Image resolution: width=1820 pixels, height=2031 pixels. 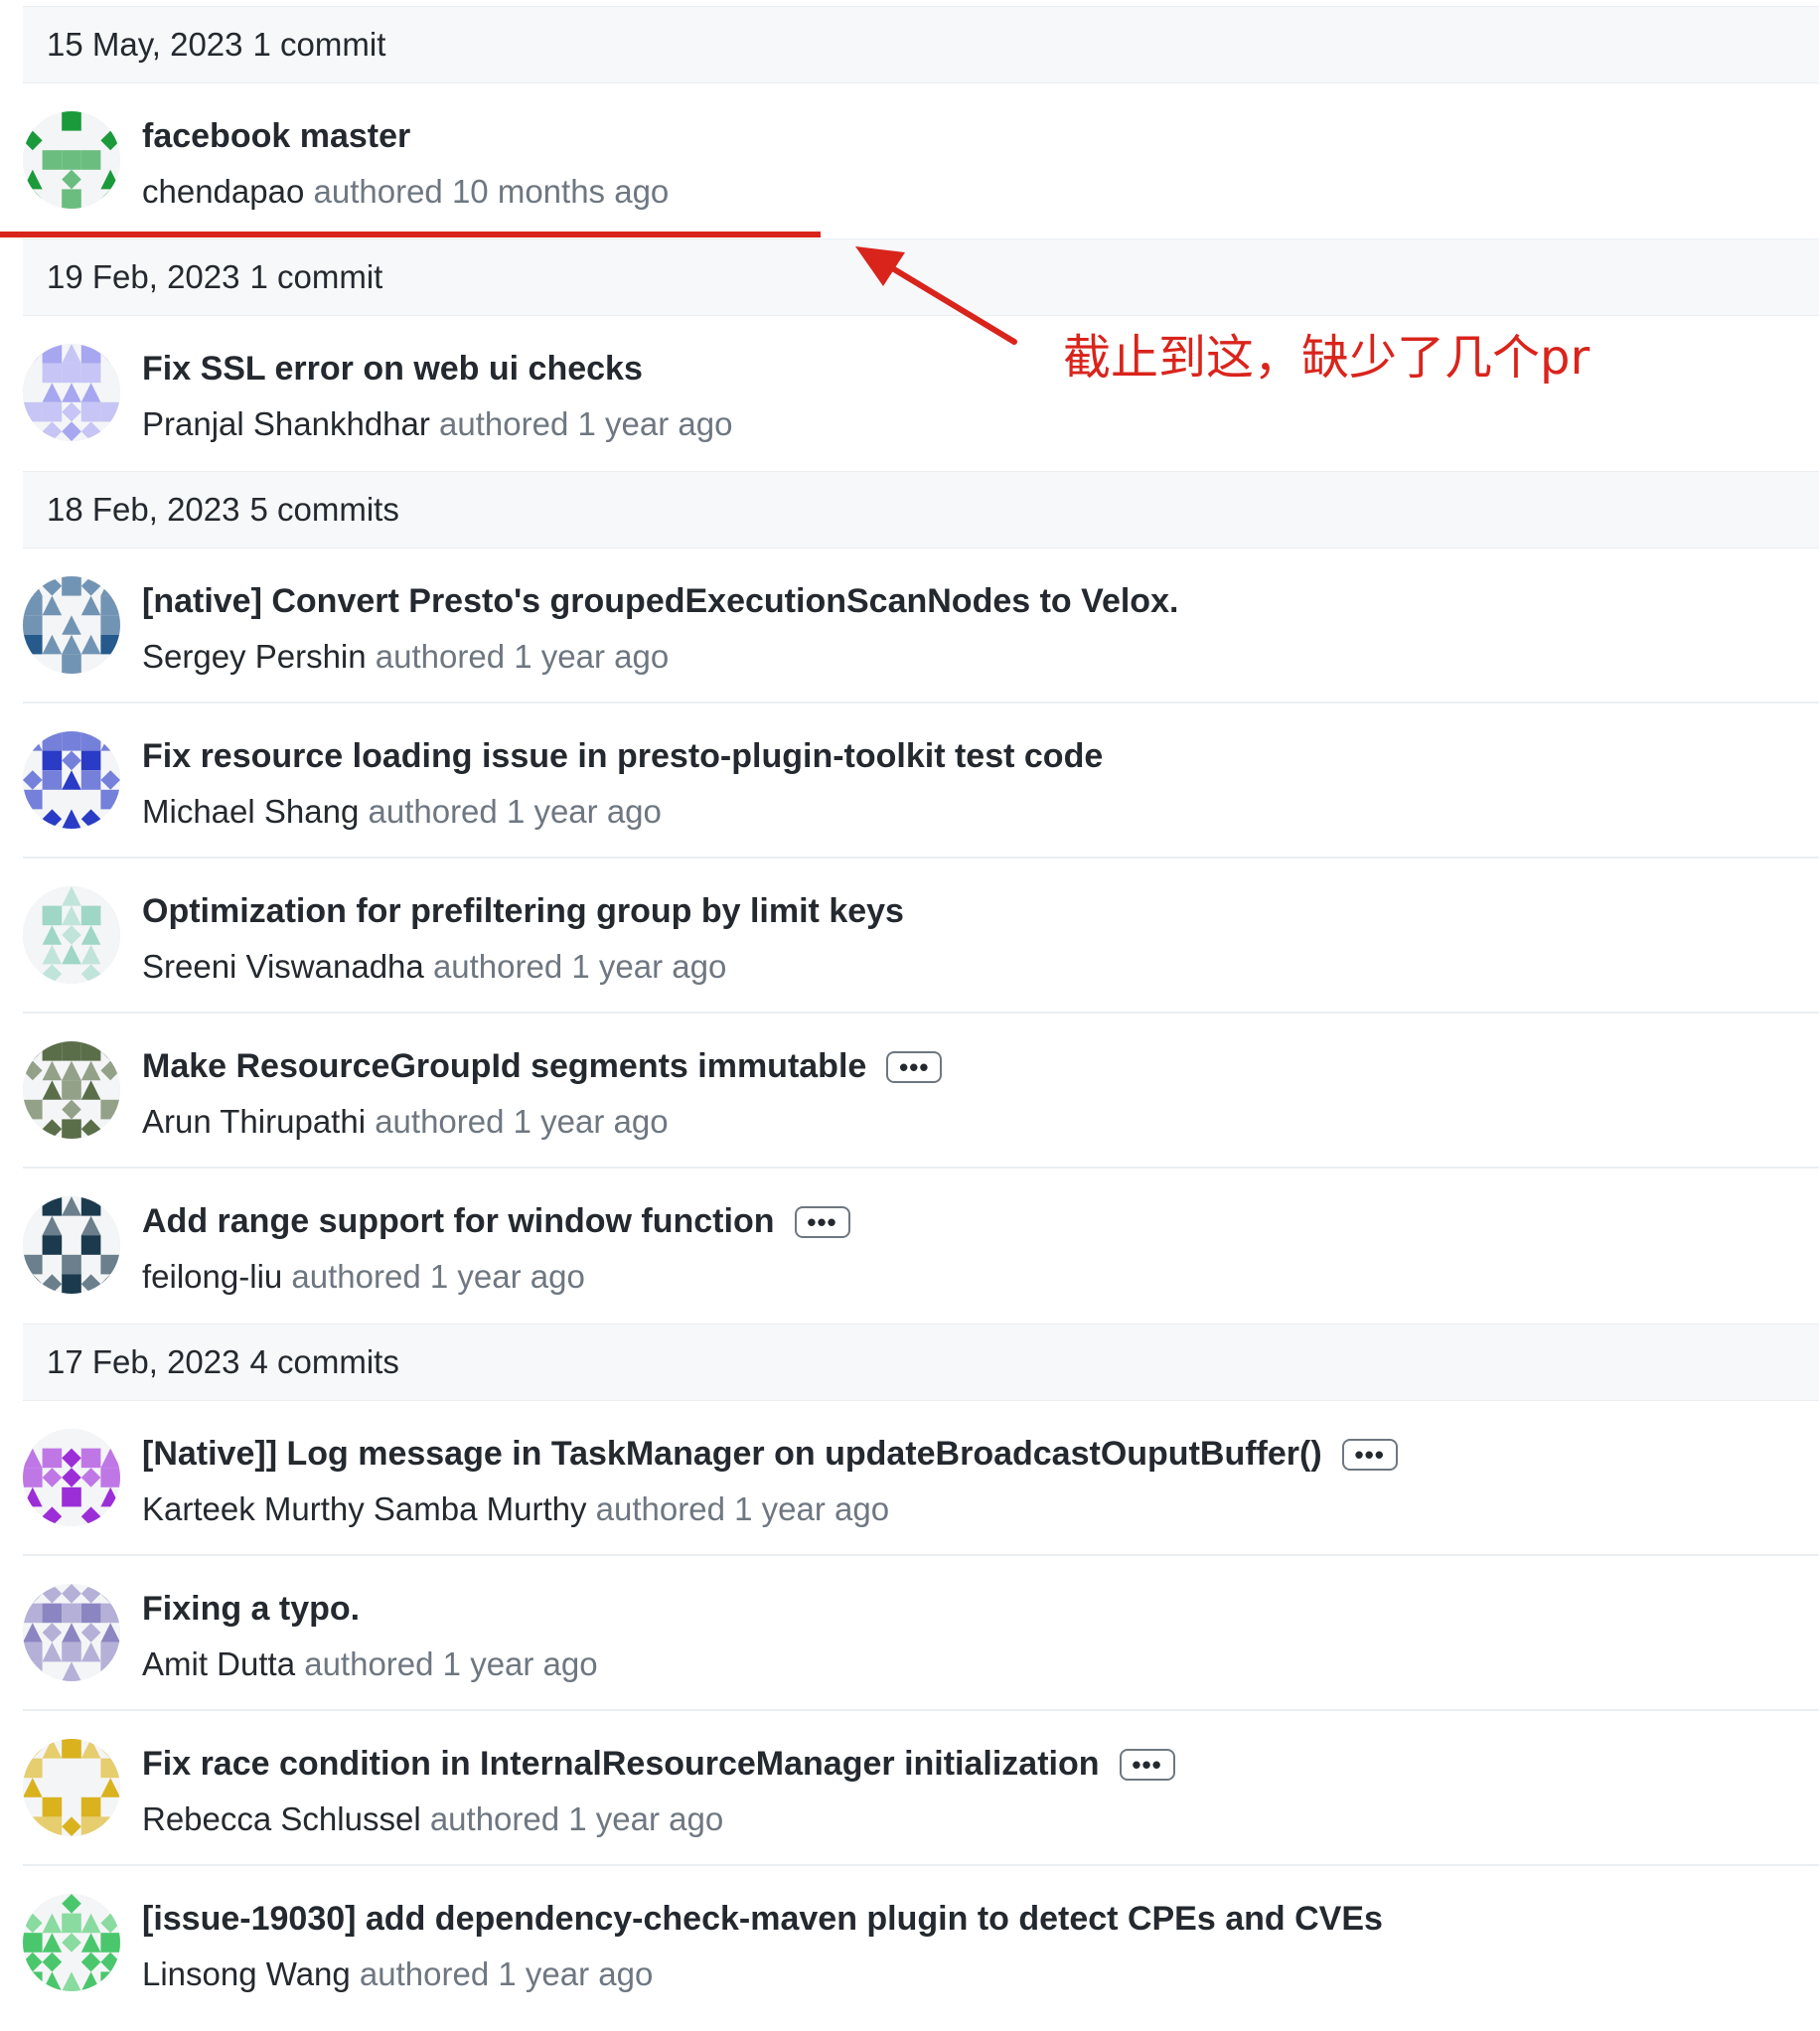 I want to click on day-commit-count: 4 commits, so click(x=324, y=1361).